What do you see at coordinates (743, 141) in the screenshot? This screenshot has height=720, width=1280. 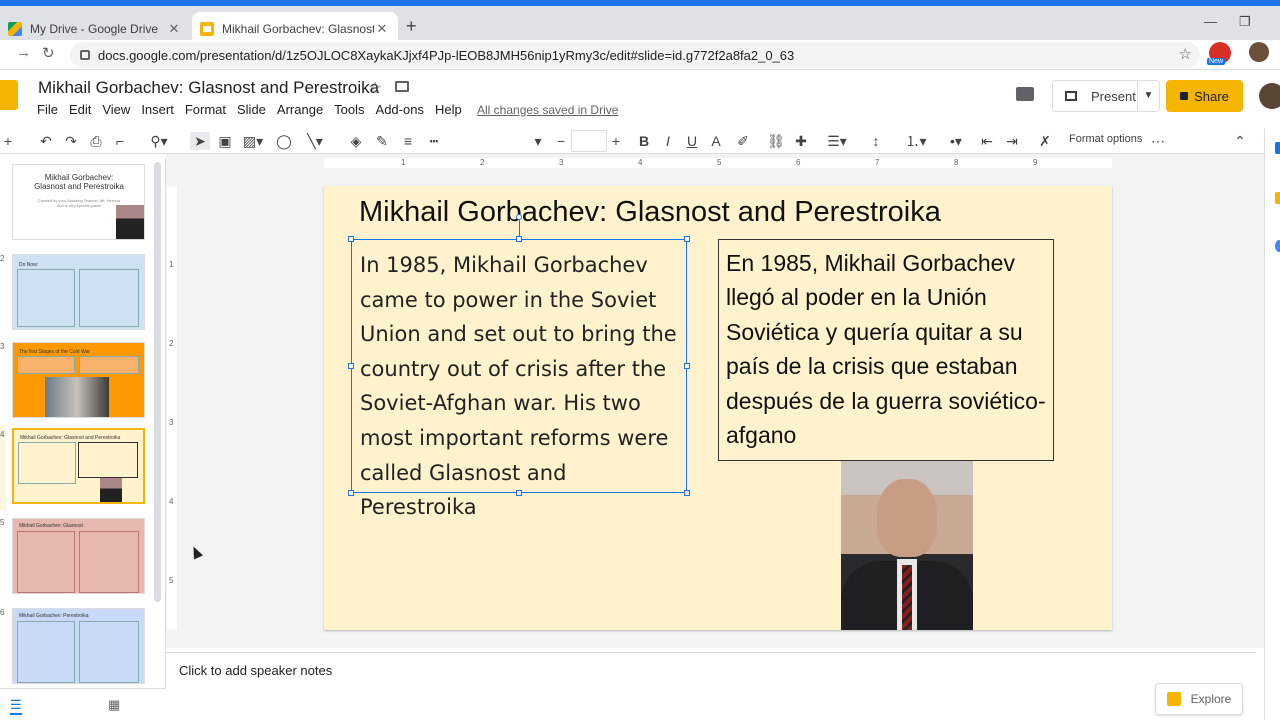 I see `highlight-color-icon: ✐` at bounding box center [743, 141].